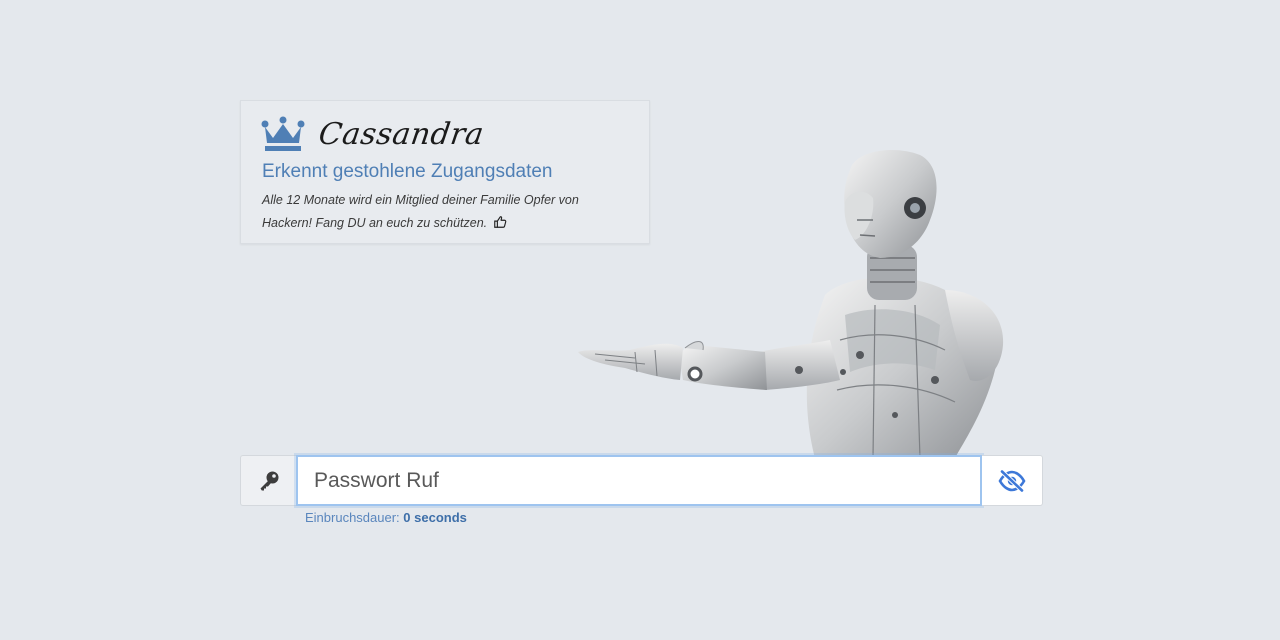  What do you see at coordinates (352, 517) in the screenshot?
I see `crack-time-label: Einbruchsdauer:` at bounding box center [352, 517].